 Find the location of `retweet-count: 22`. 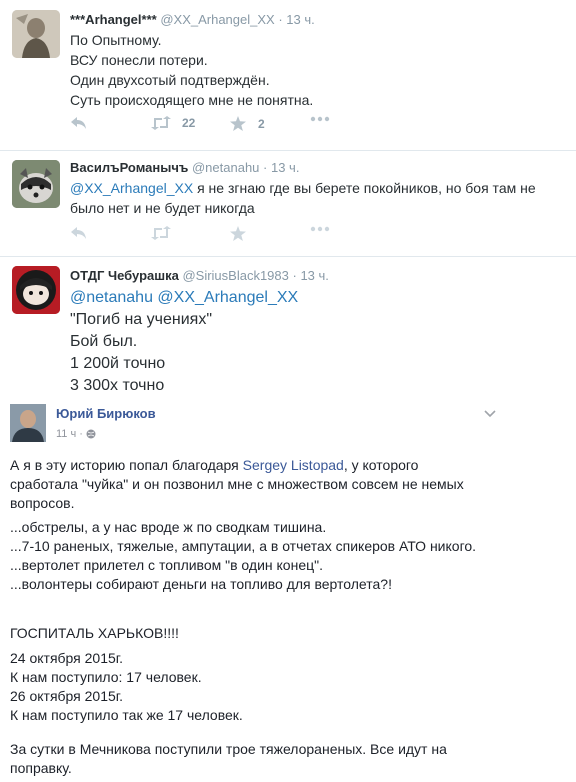

retweet-count: 22 is located at coordinates (189, 123).